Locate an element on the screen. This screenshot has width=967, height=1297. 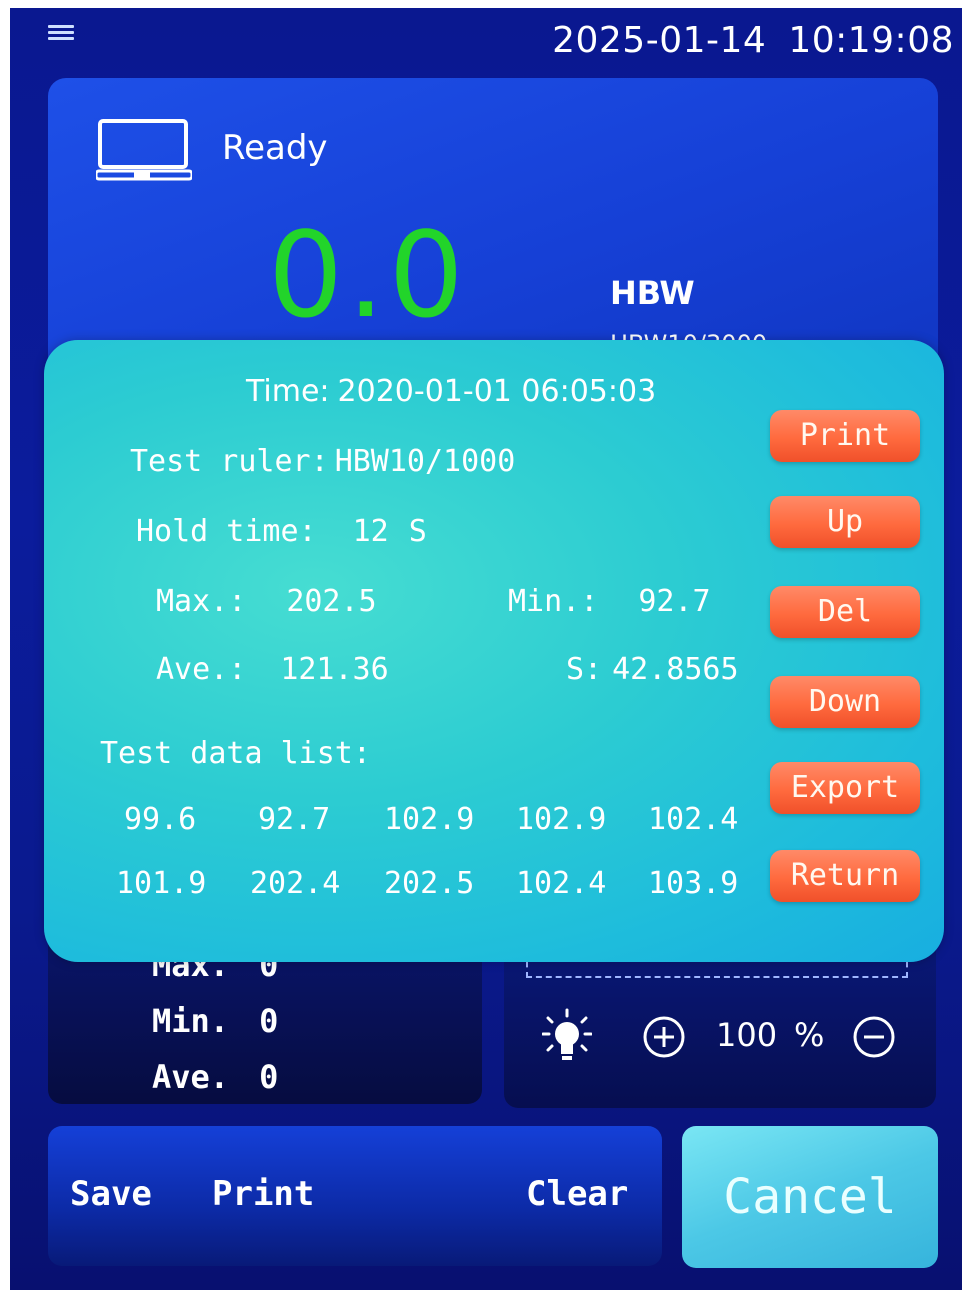
data-cell: 101.9 is located at coordinates (161, 883).